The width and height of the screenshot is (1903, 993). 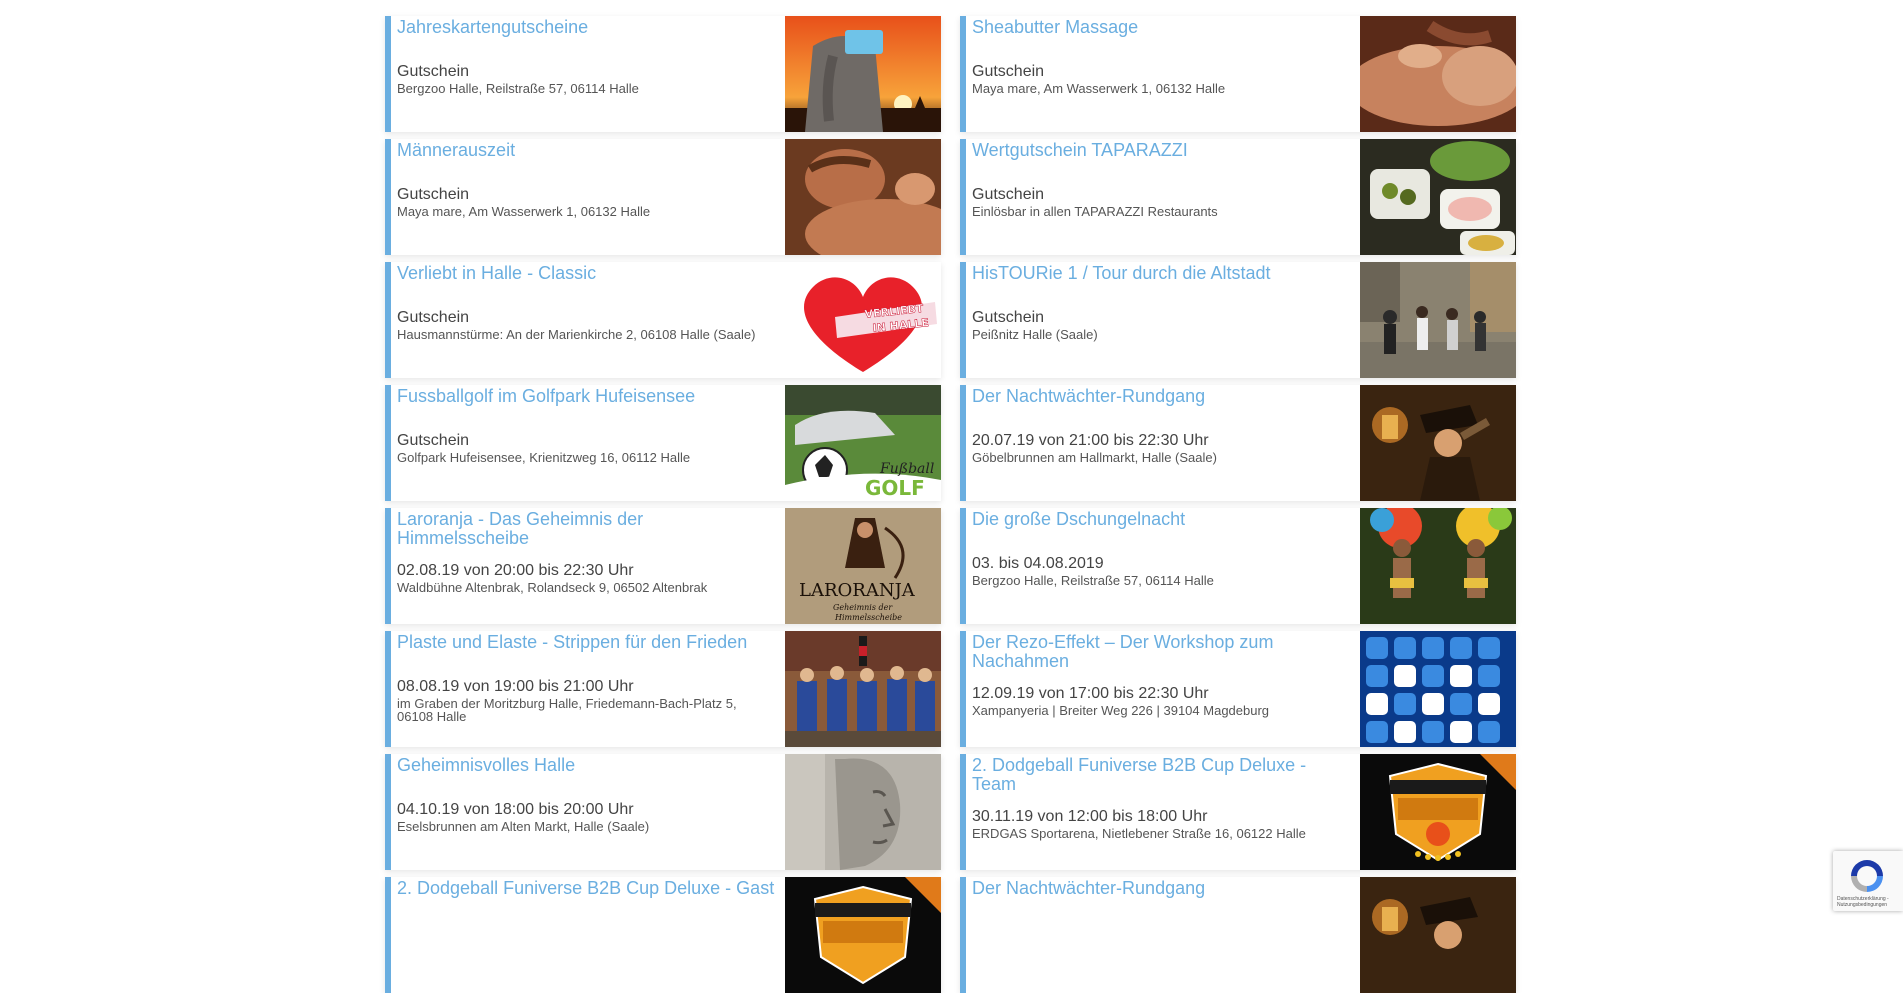 What do you see at coordinates (1038, 563) in the screenshot?
I see `event-date: 03. bis 04.08.2019` at bounding box center [1038, 563].